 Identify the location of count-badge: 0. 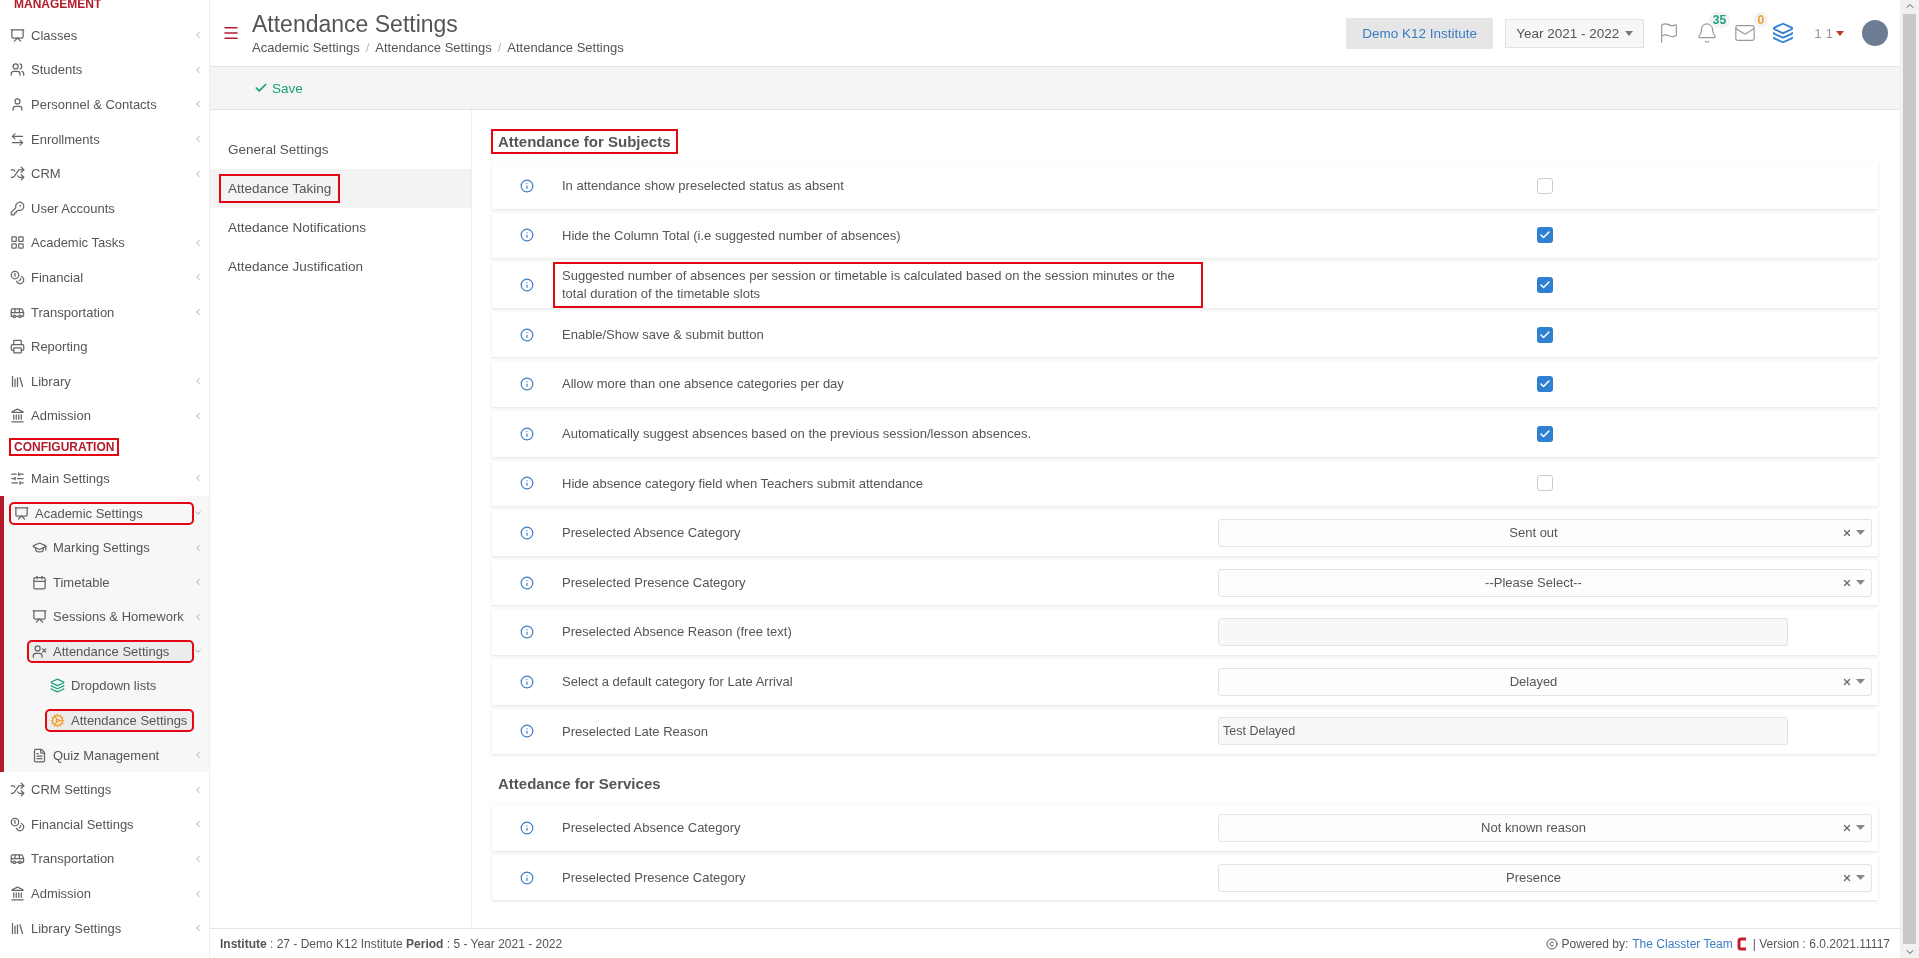
(1761, 20).